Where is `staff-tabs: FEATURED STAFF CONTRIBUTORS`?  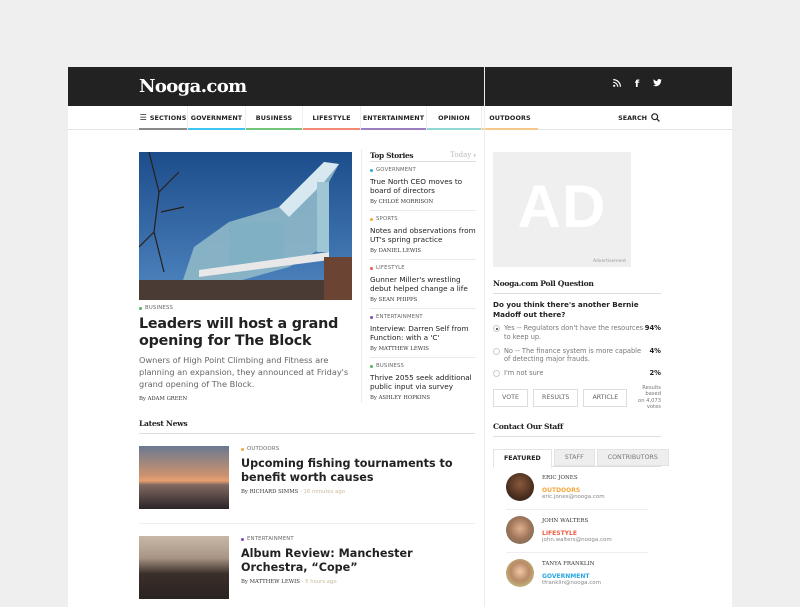 staff-tabs: FEATURED STAFF CONTRIBUTORS is located at coordinates (581, 458).